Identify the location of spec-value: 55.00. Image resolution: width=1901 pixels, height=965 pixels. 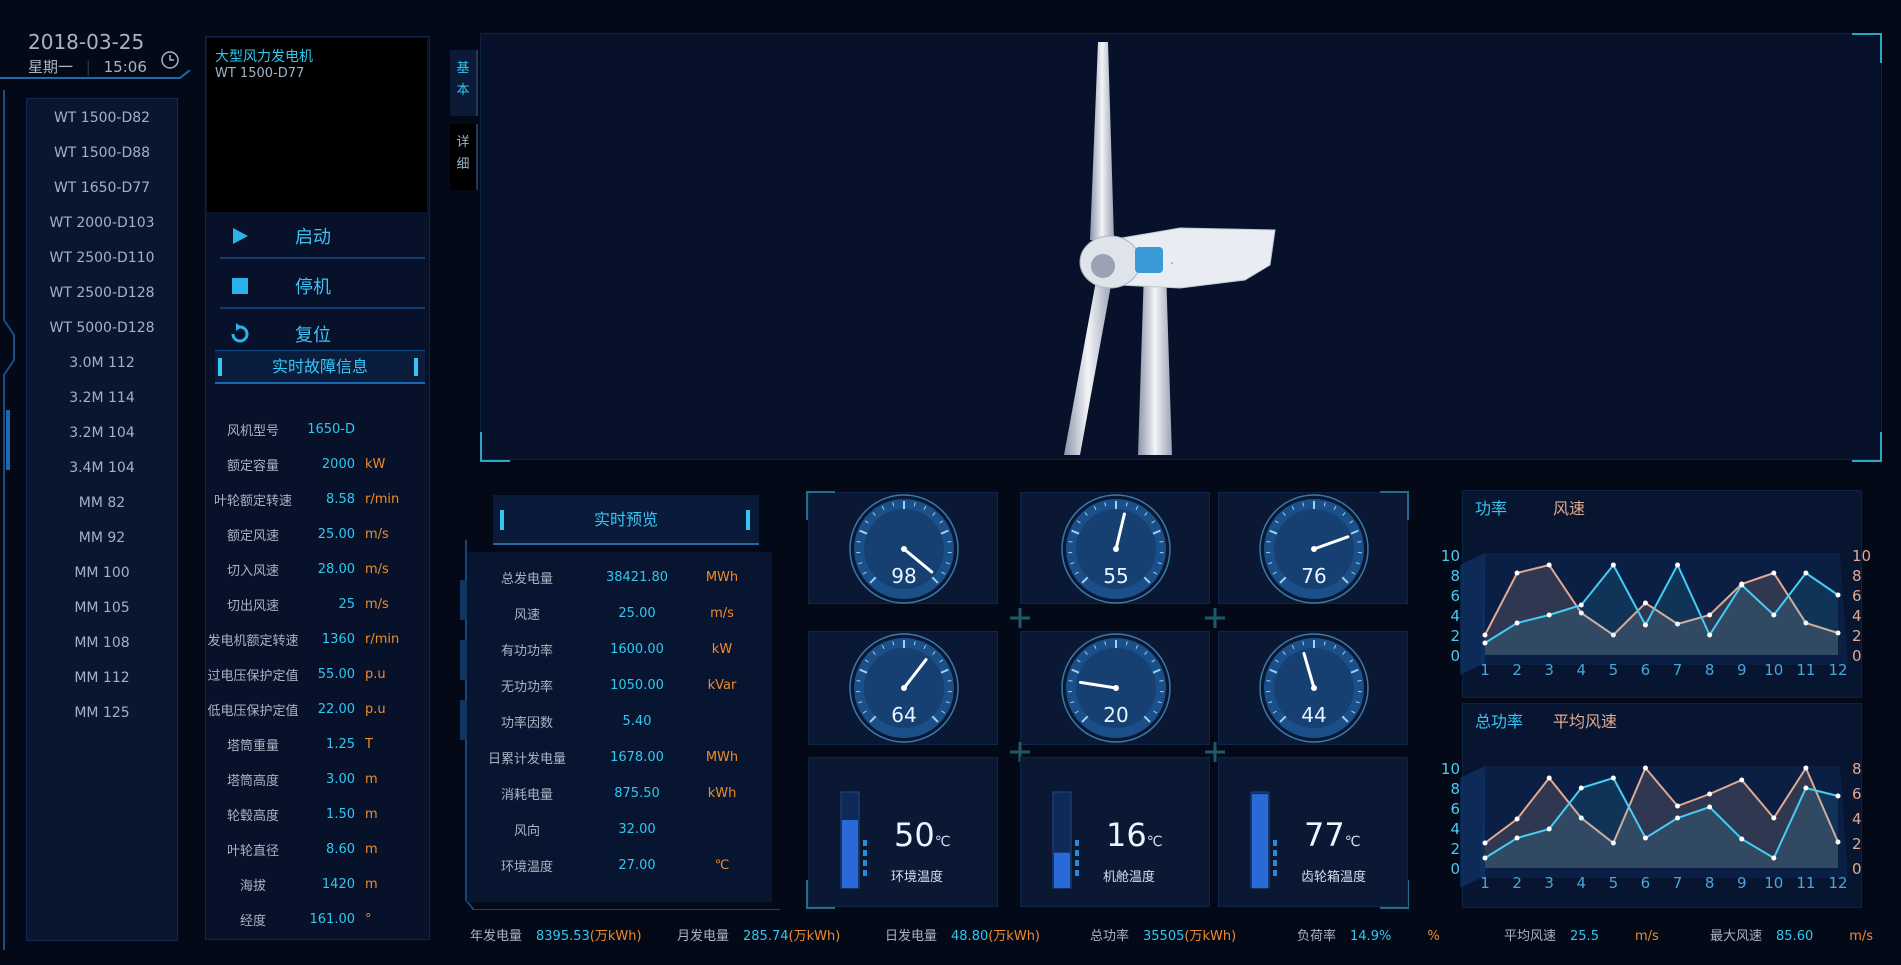
(336, 674).